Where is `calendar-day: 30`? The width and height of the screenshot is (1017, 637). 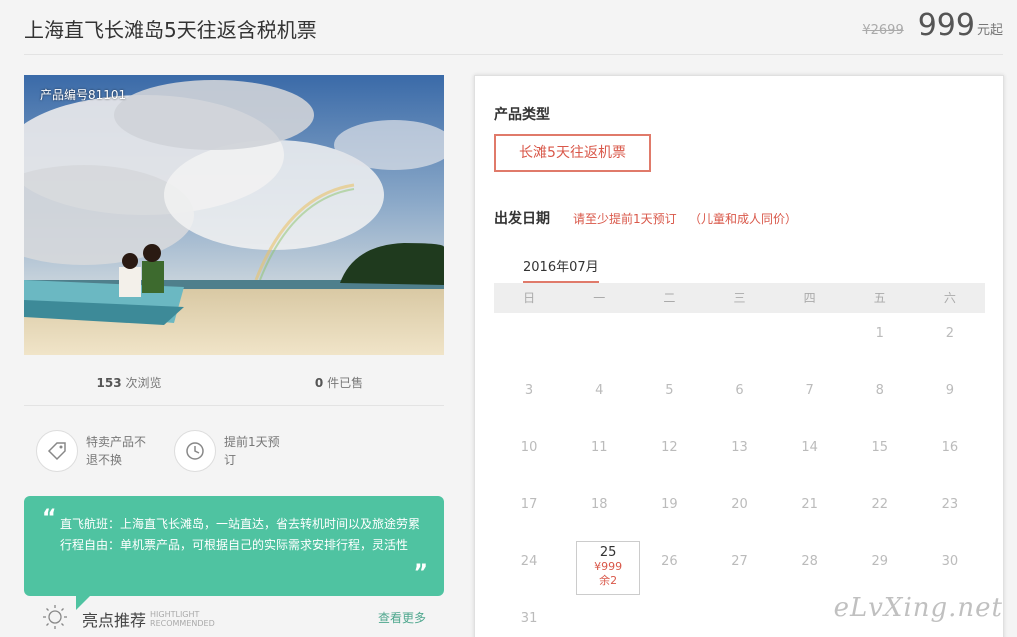
calendar-day: 30 is located at coordinates (950, 561).